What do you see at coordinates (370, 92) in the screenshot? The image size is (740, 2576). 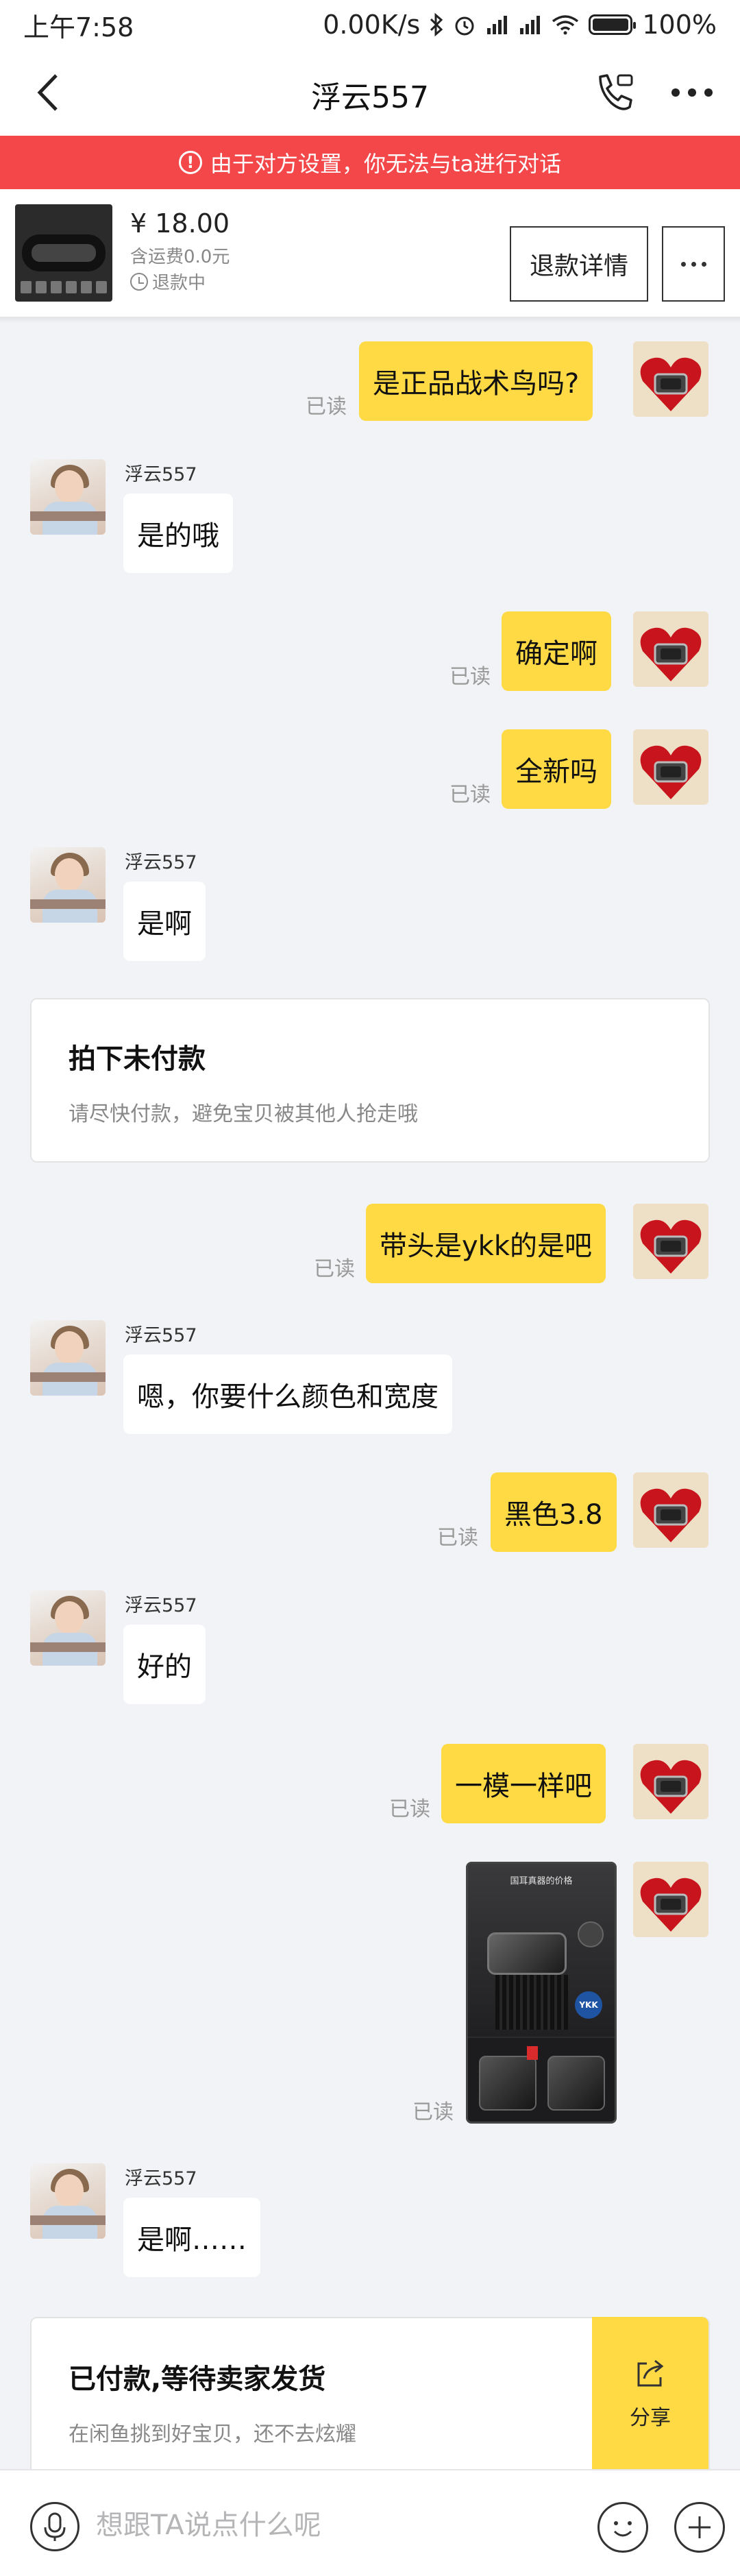 I see `nav-bar: 浮云557` at bounding box center [370, 92].